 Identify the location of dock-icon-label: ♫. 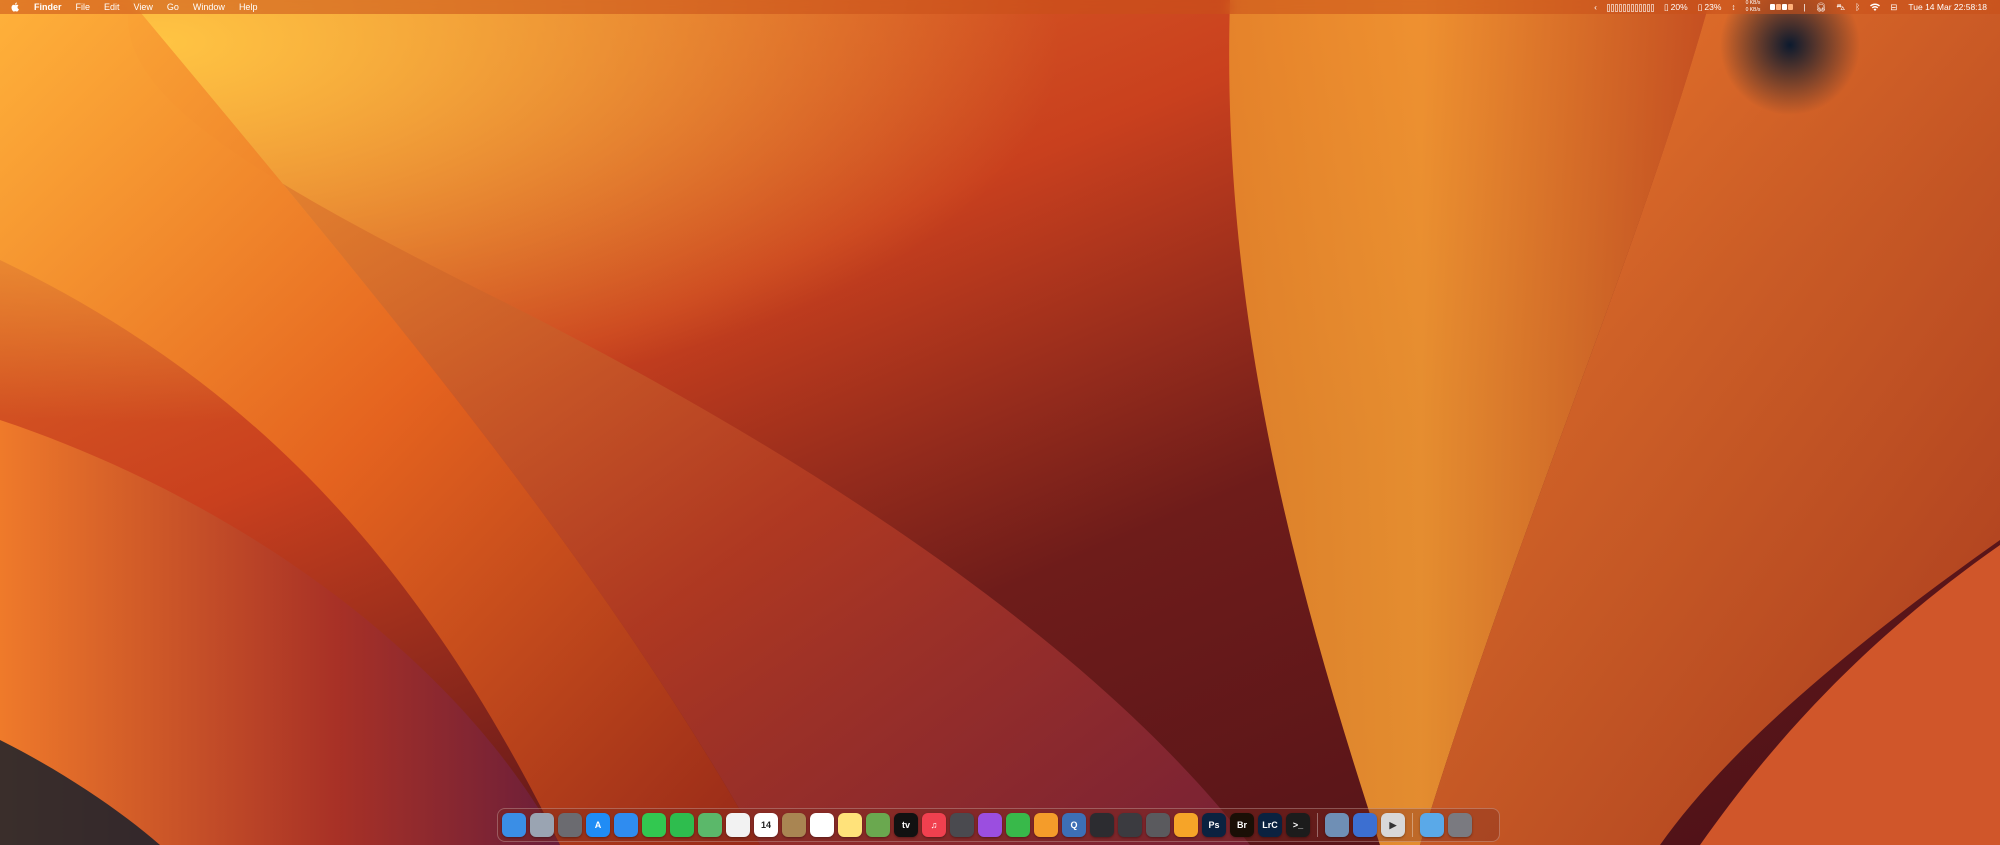
(934, 824).